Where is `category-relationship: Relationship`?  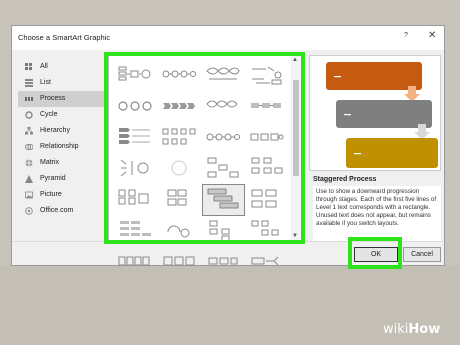 category-relationship: Relationship is located at coordinates (61, 147).